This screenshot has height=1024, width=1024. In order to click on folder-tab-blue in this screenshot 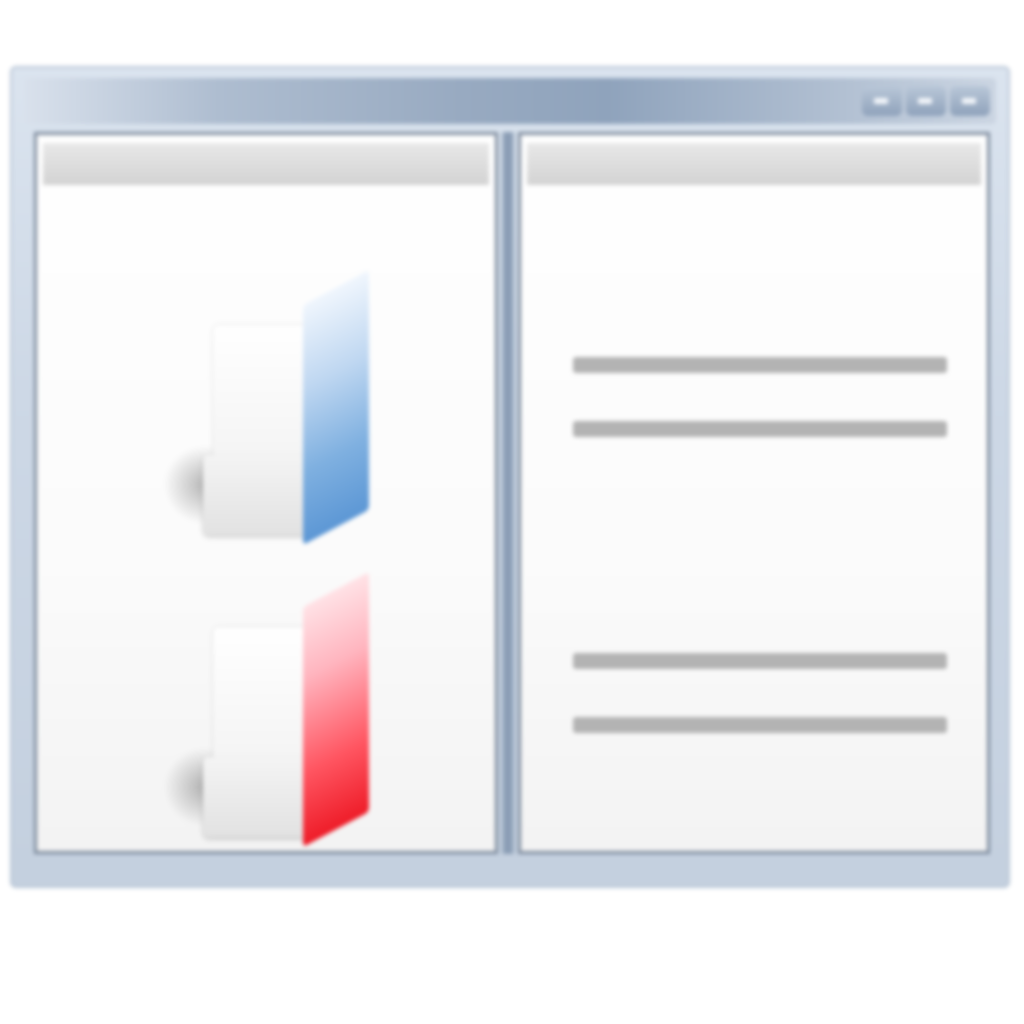, I will do `click(336, 407)`.